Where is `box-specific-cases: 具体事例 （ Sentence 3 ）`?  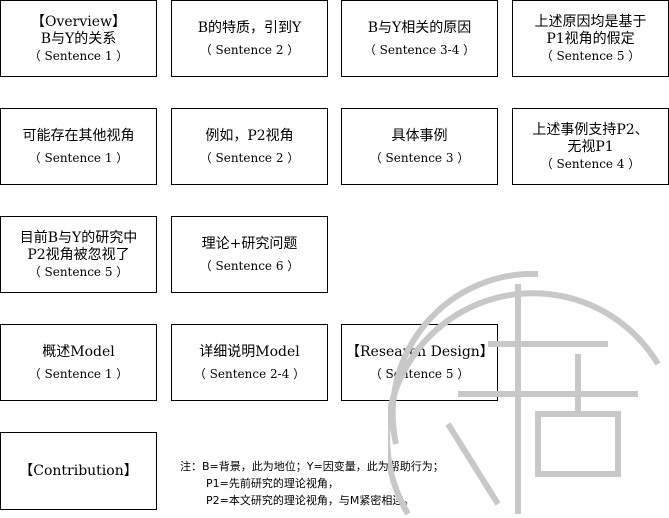
box-specific-cases: 具体事例 （ Sentence 3 ） is located at coordinates (419, 146).